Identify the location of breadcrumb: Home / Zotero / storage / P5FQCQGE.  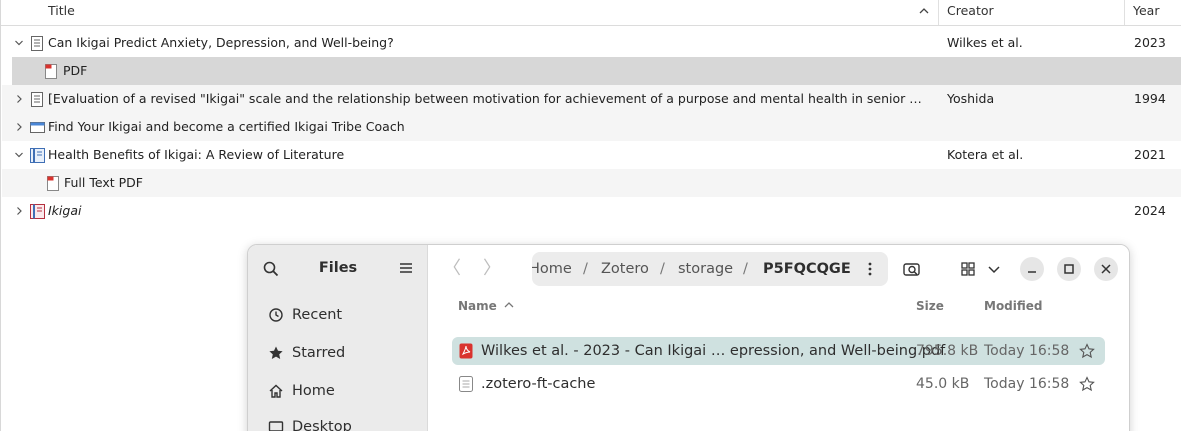
(710, 269).